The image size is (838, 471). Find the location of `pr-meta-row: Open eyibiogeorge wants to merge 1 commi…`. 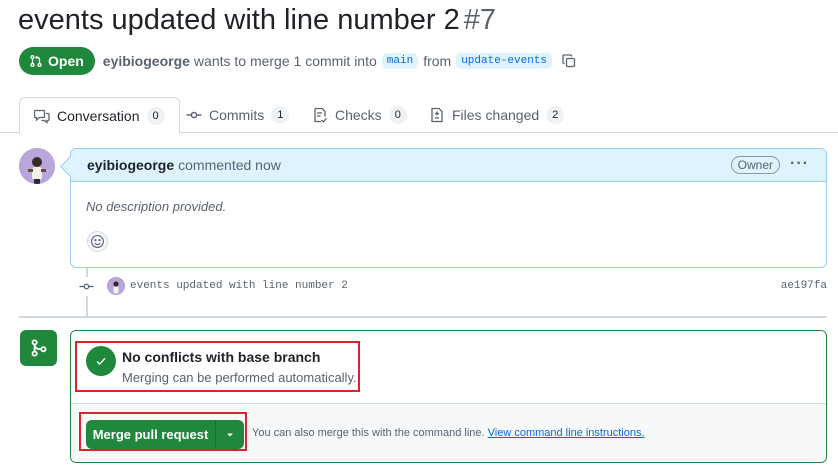

pr-meta-row: Open eyibiogeorge wants to merge 1 commi… is located at coordinates (298, 61).